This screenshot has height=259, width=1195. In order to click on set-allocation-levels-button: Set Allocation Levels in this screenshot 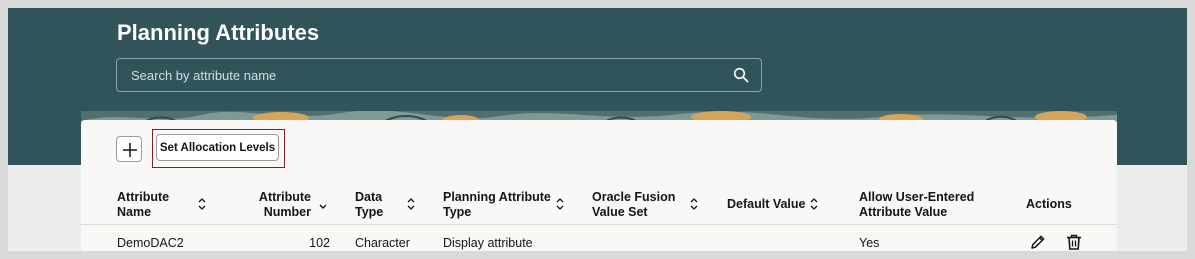, I will do `click(217, 147)`.